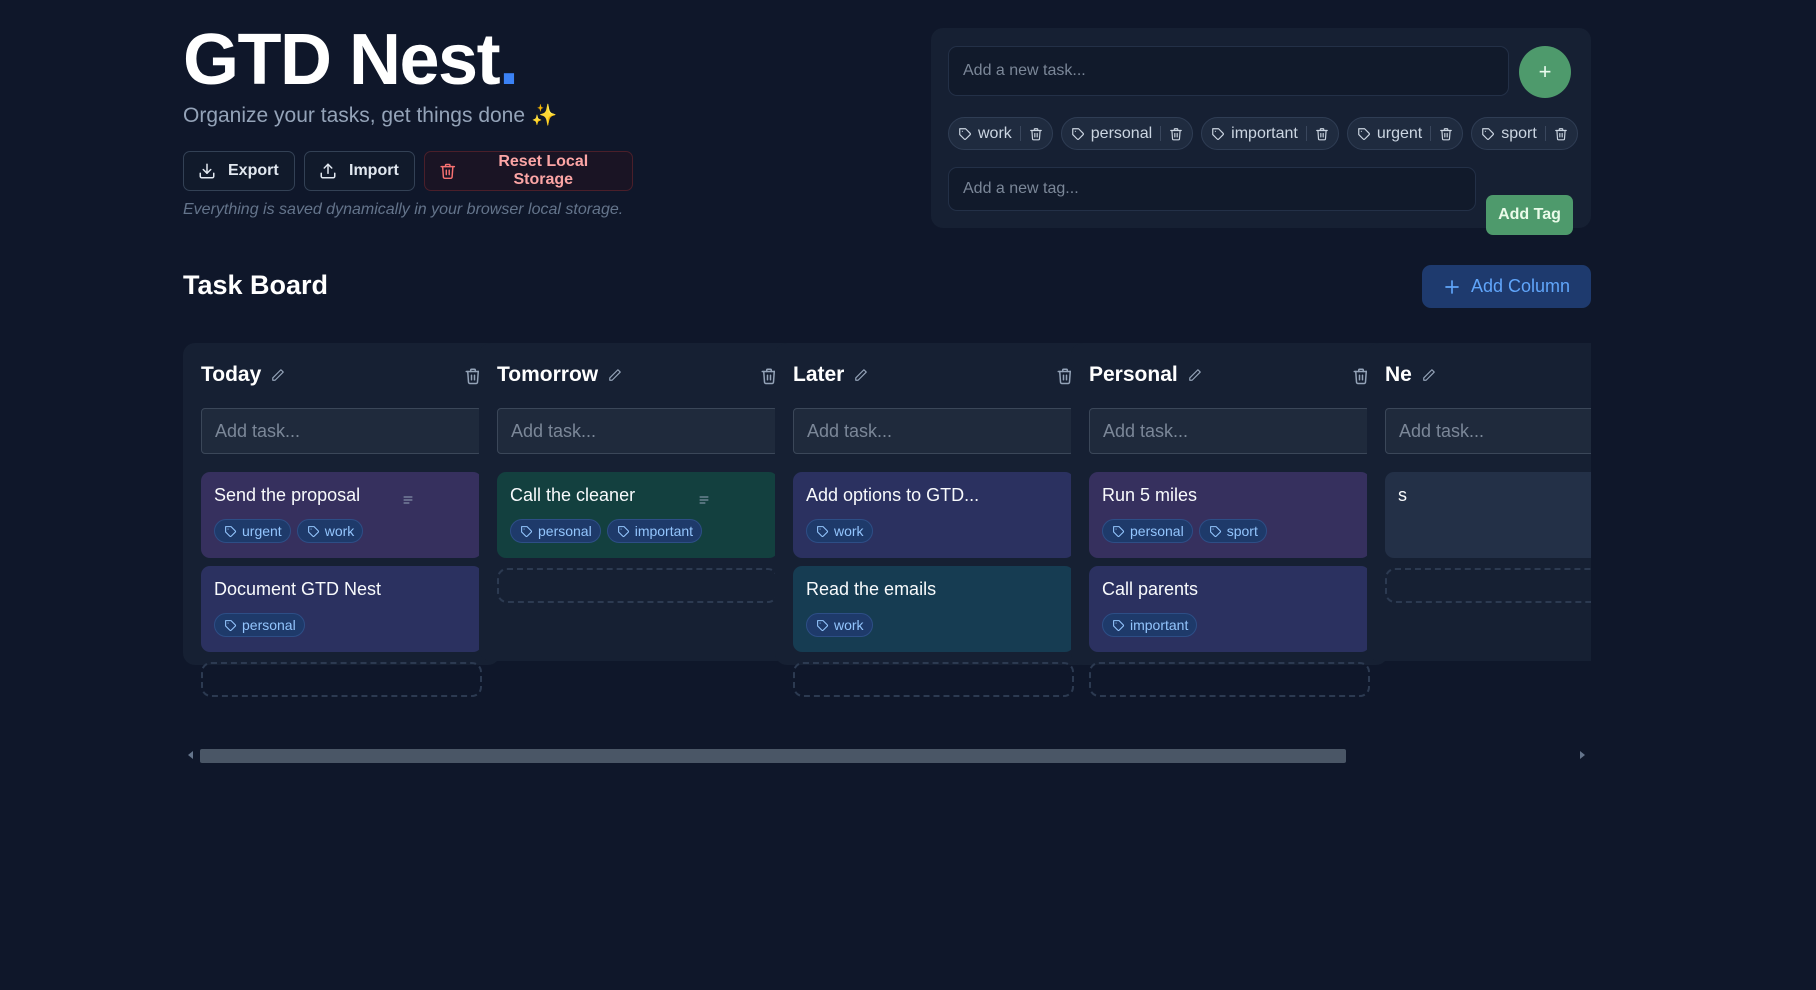  Describe the element at coordinates (565, 531) in the screenshot. I see `task-tag-label: personal` at that location.